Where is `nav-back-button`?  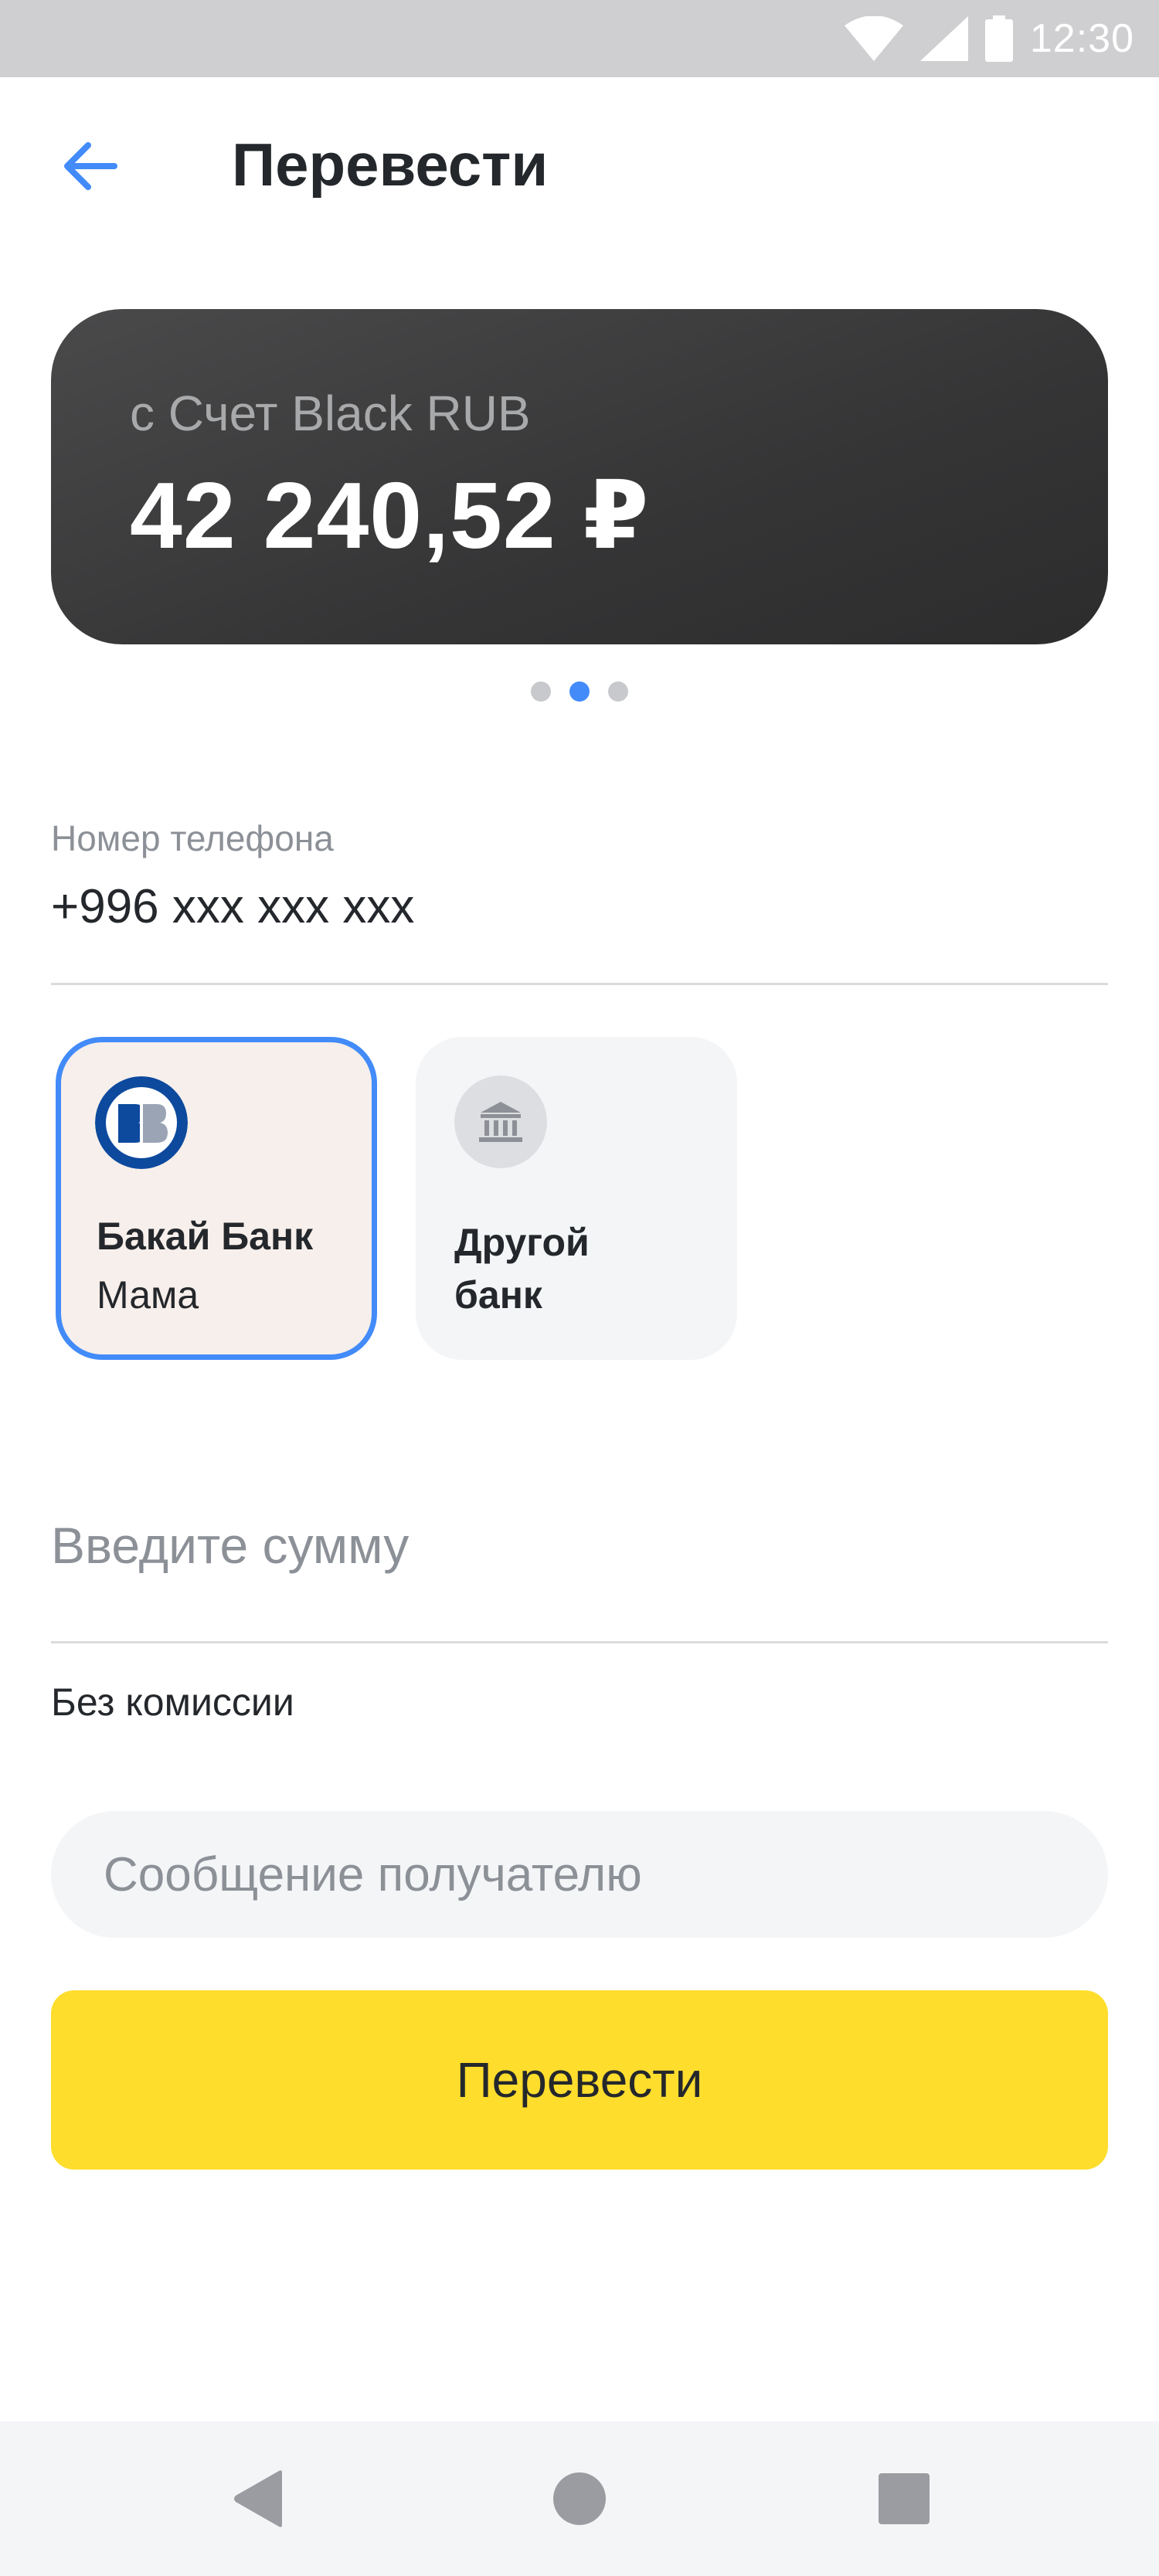 nav-back-button is located at coordinates (258, 2498).